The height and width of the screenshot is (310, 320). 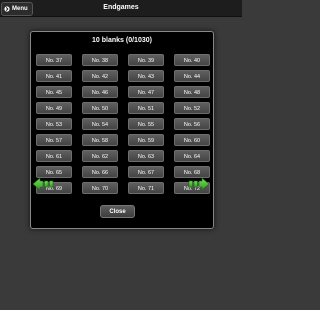 I want to click on endgame-item: No. 57, so click(x=54, y=140).